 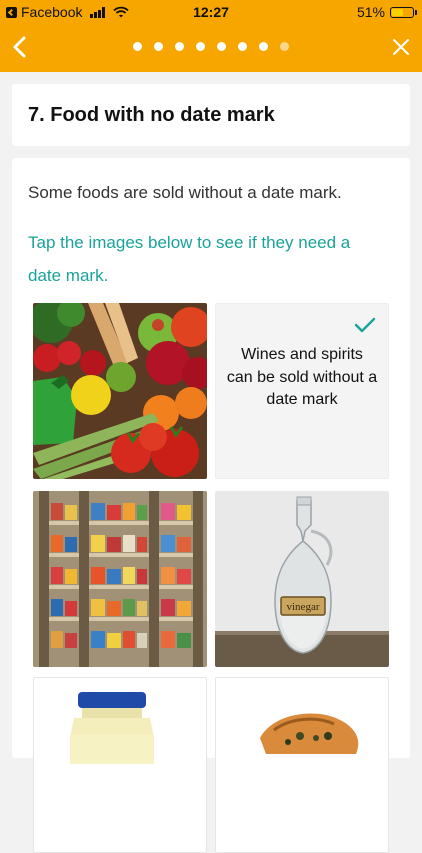 I want to click on fruit-vegetables-image, so click(x=120, y=391).